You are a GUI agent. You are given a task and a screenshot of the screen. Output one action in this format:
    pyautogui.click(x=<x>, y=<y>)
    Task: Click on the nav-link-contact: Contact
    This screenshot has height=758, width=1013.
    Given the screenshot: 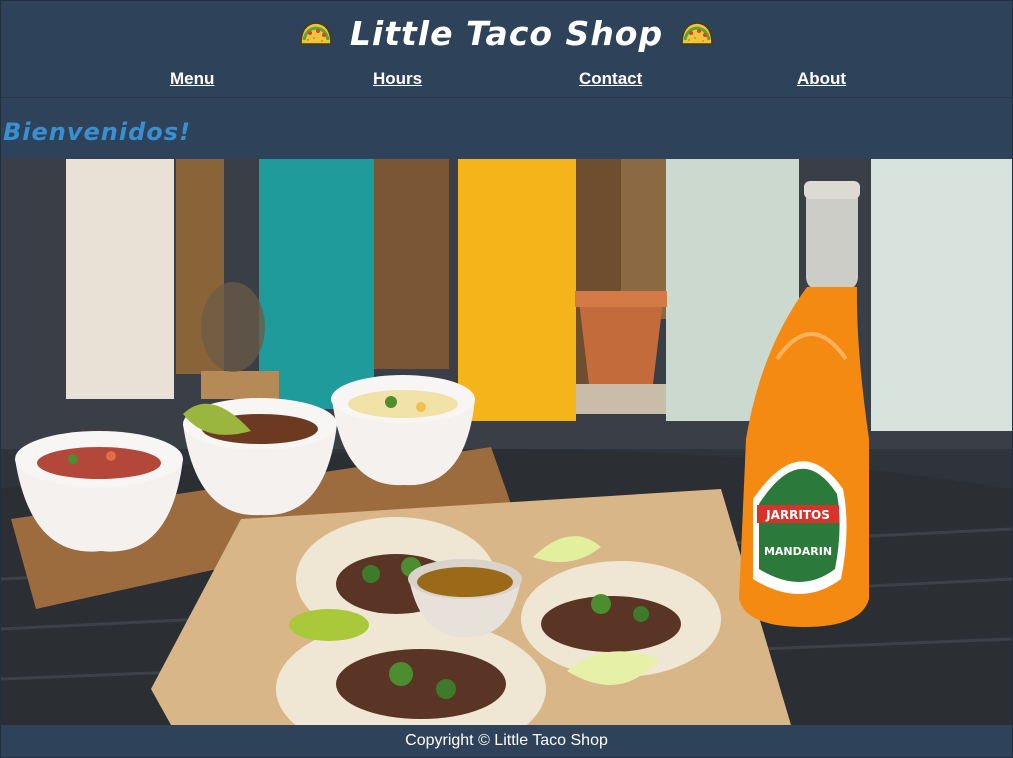 What is the action you would take?
    pyautogui.click(x=610, y=79)
    